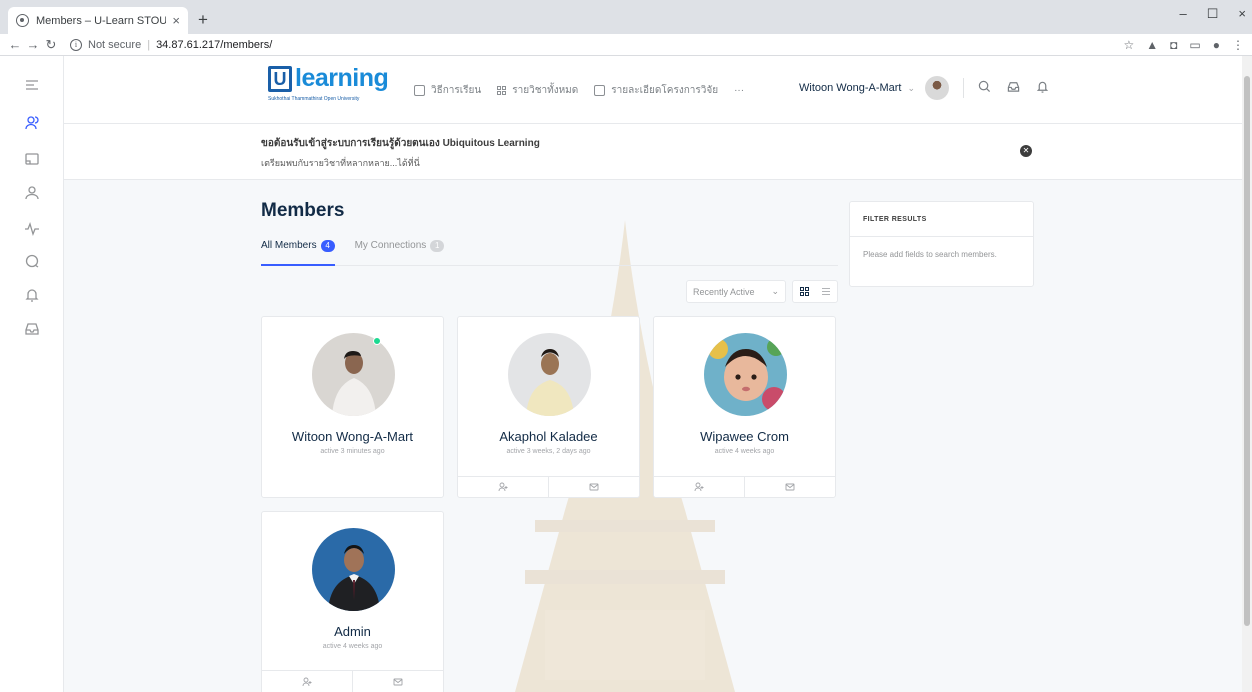 The width and height of the screenshot is (1252, 692). What do you see at coordinates (22, 20) in the screenshot?
I see `site-favicon-icon` at bounding box center [22, 20].